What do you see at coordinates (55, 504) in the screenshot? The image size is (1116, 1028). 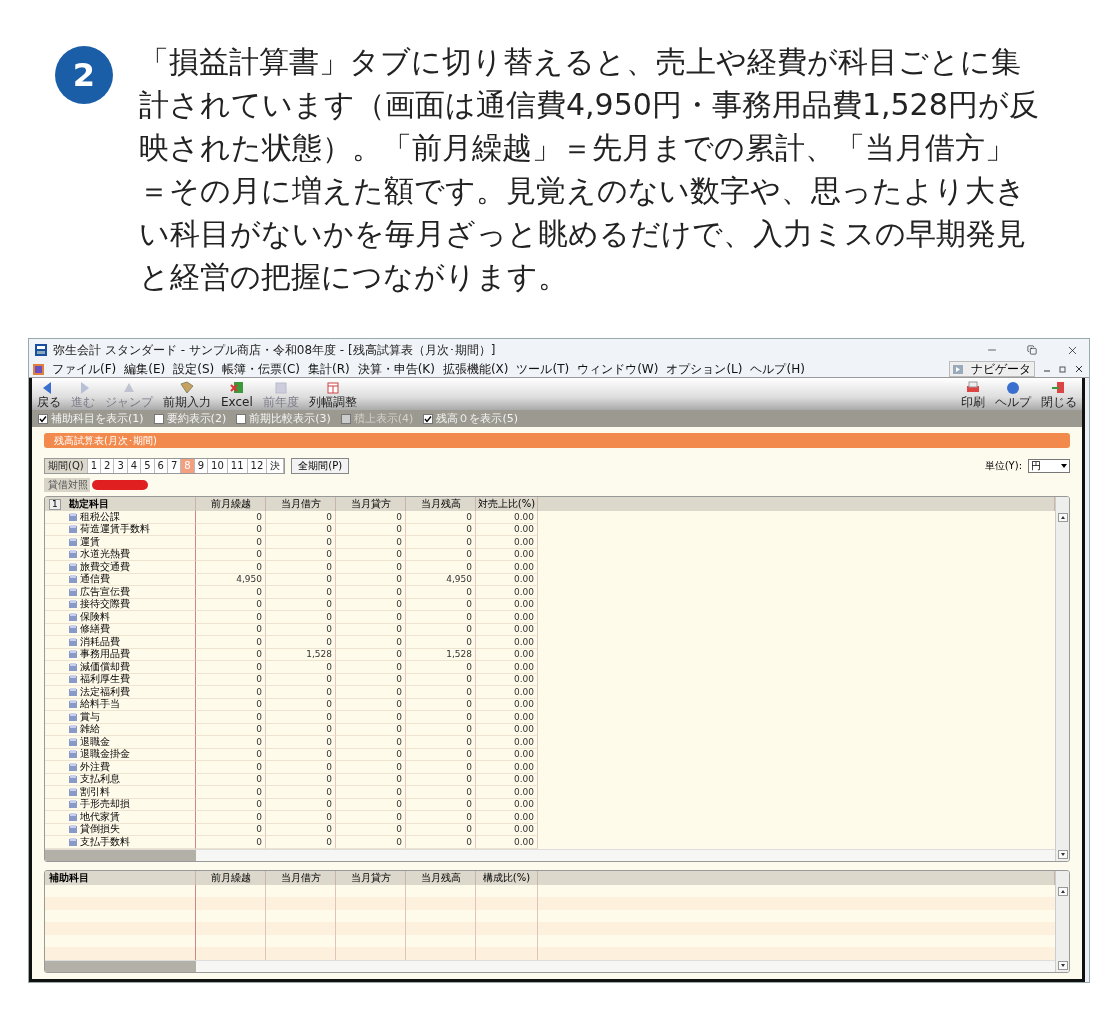 I see `level-button: 1` at bounding box center [55, 504].